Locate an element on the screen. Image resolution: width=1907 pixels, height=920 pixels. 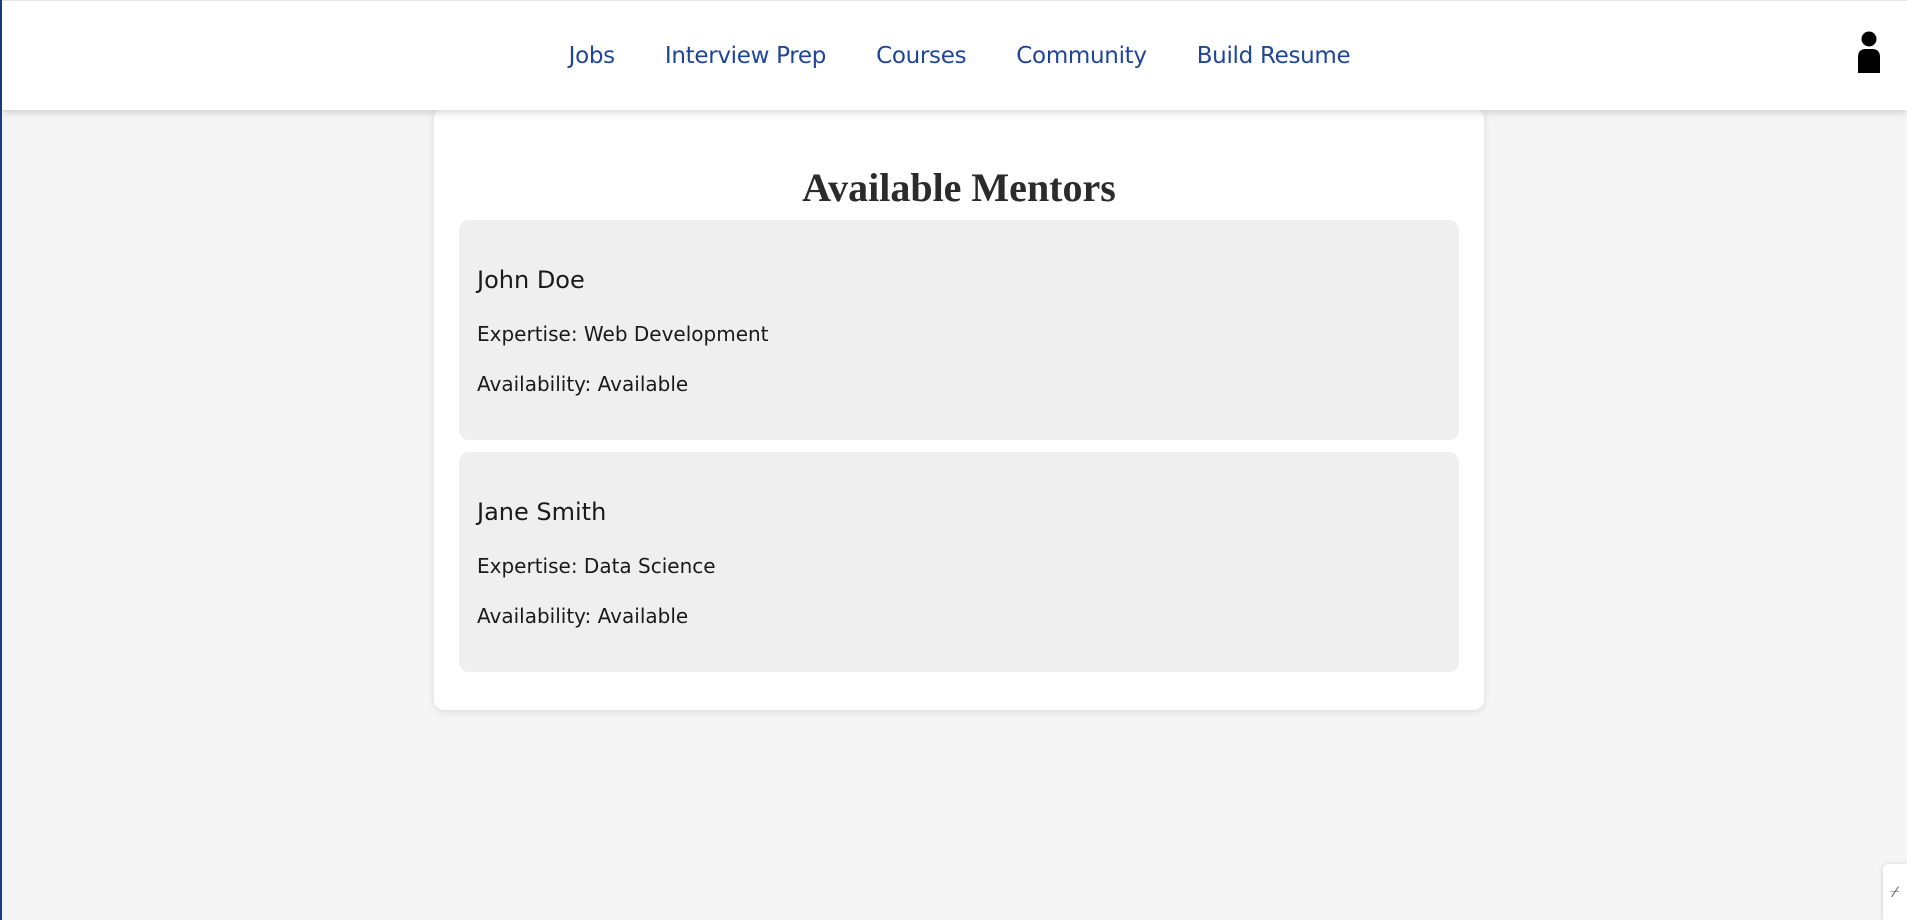
mentor-expertise: Expertise: Data Science is located at coordinates (596, 566).